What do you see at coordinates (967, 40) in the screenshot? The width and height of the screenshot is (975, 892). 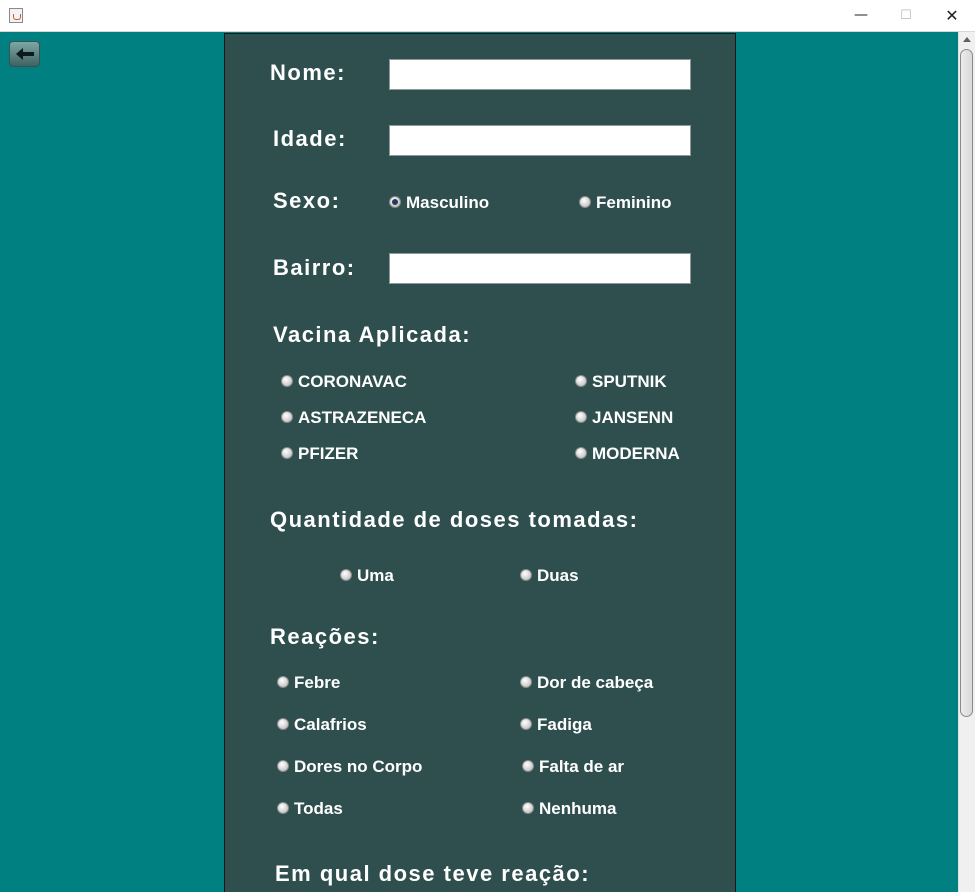 I see `scroll-up-arrow-icon` at bounding box center [967, 40].